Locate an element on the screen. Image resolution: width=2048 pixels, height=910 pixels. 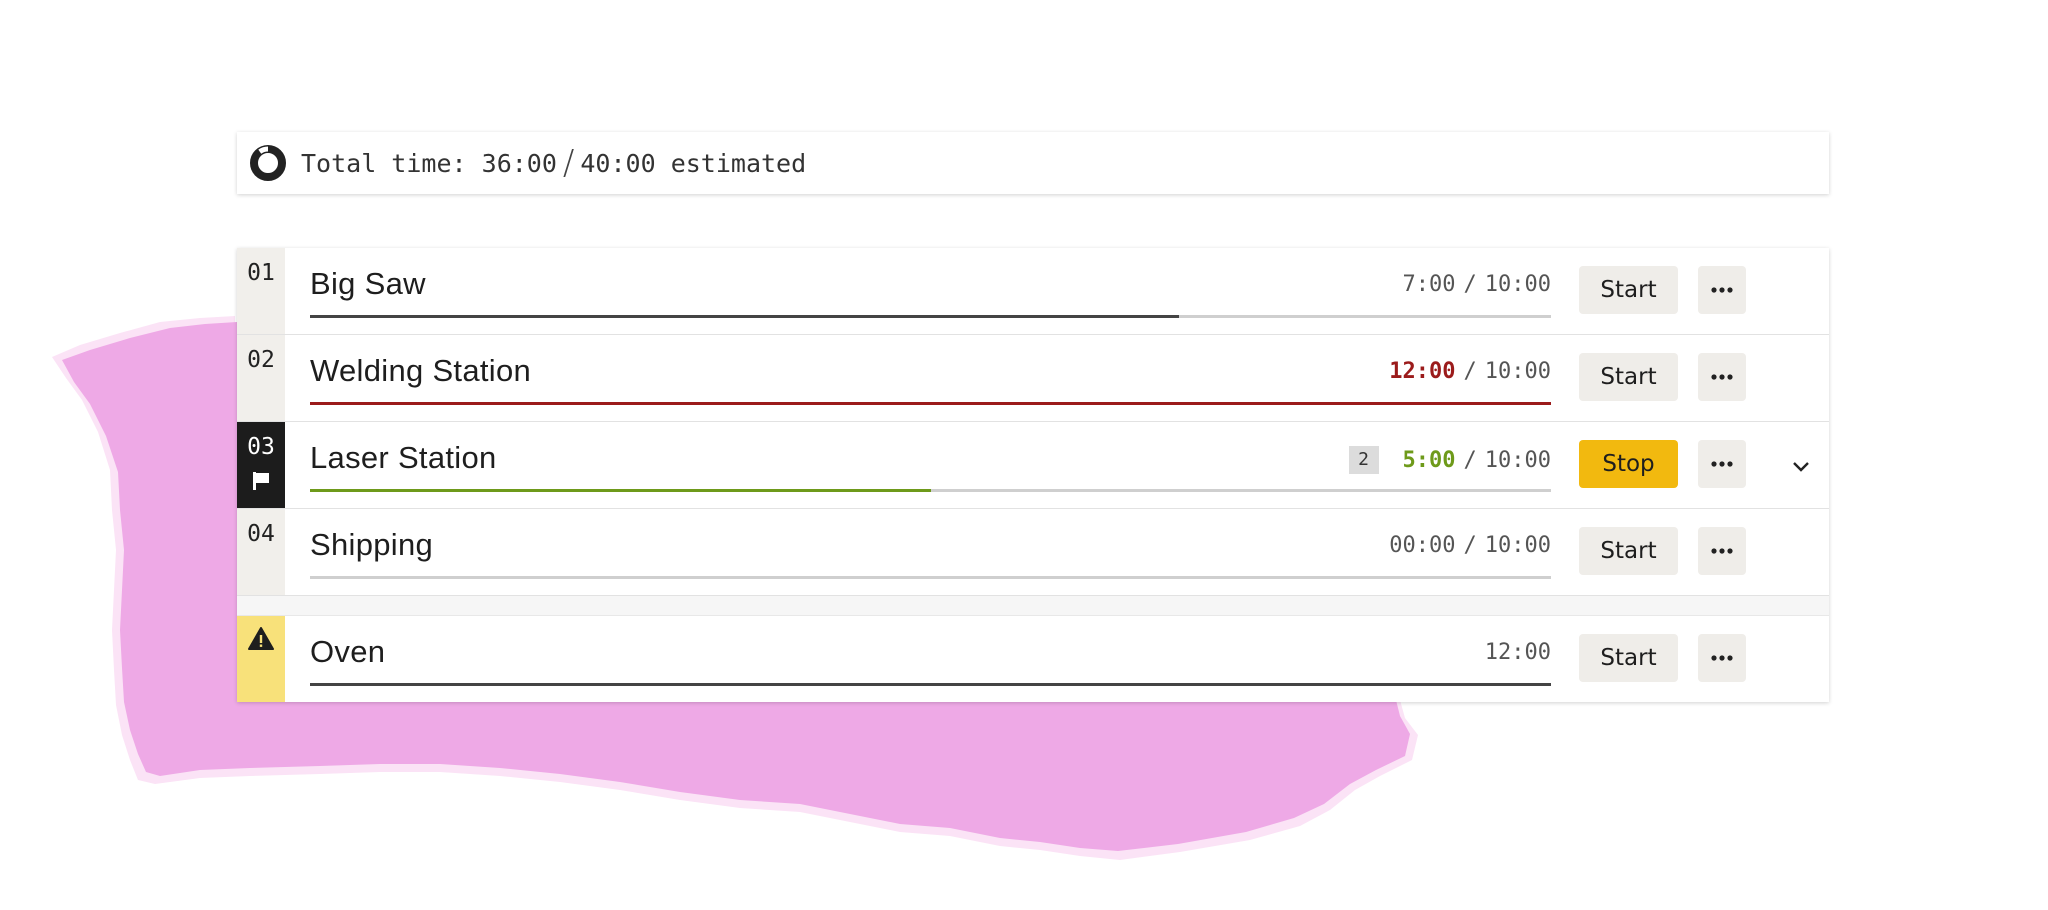
station-index: 02 is located at coordinates (261, 378).